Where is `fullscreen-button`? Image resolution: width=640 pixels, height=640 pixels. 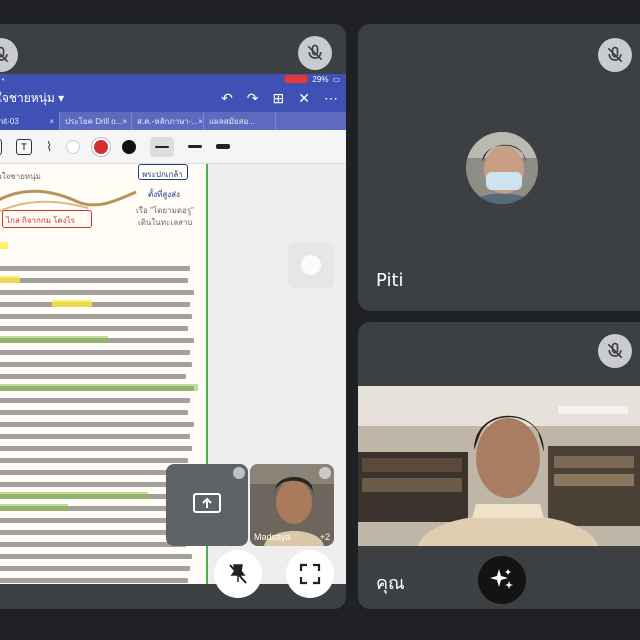
fullscreen-button is located at coordinates (310, 574).